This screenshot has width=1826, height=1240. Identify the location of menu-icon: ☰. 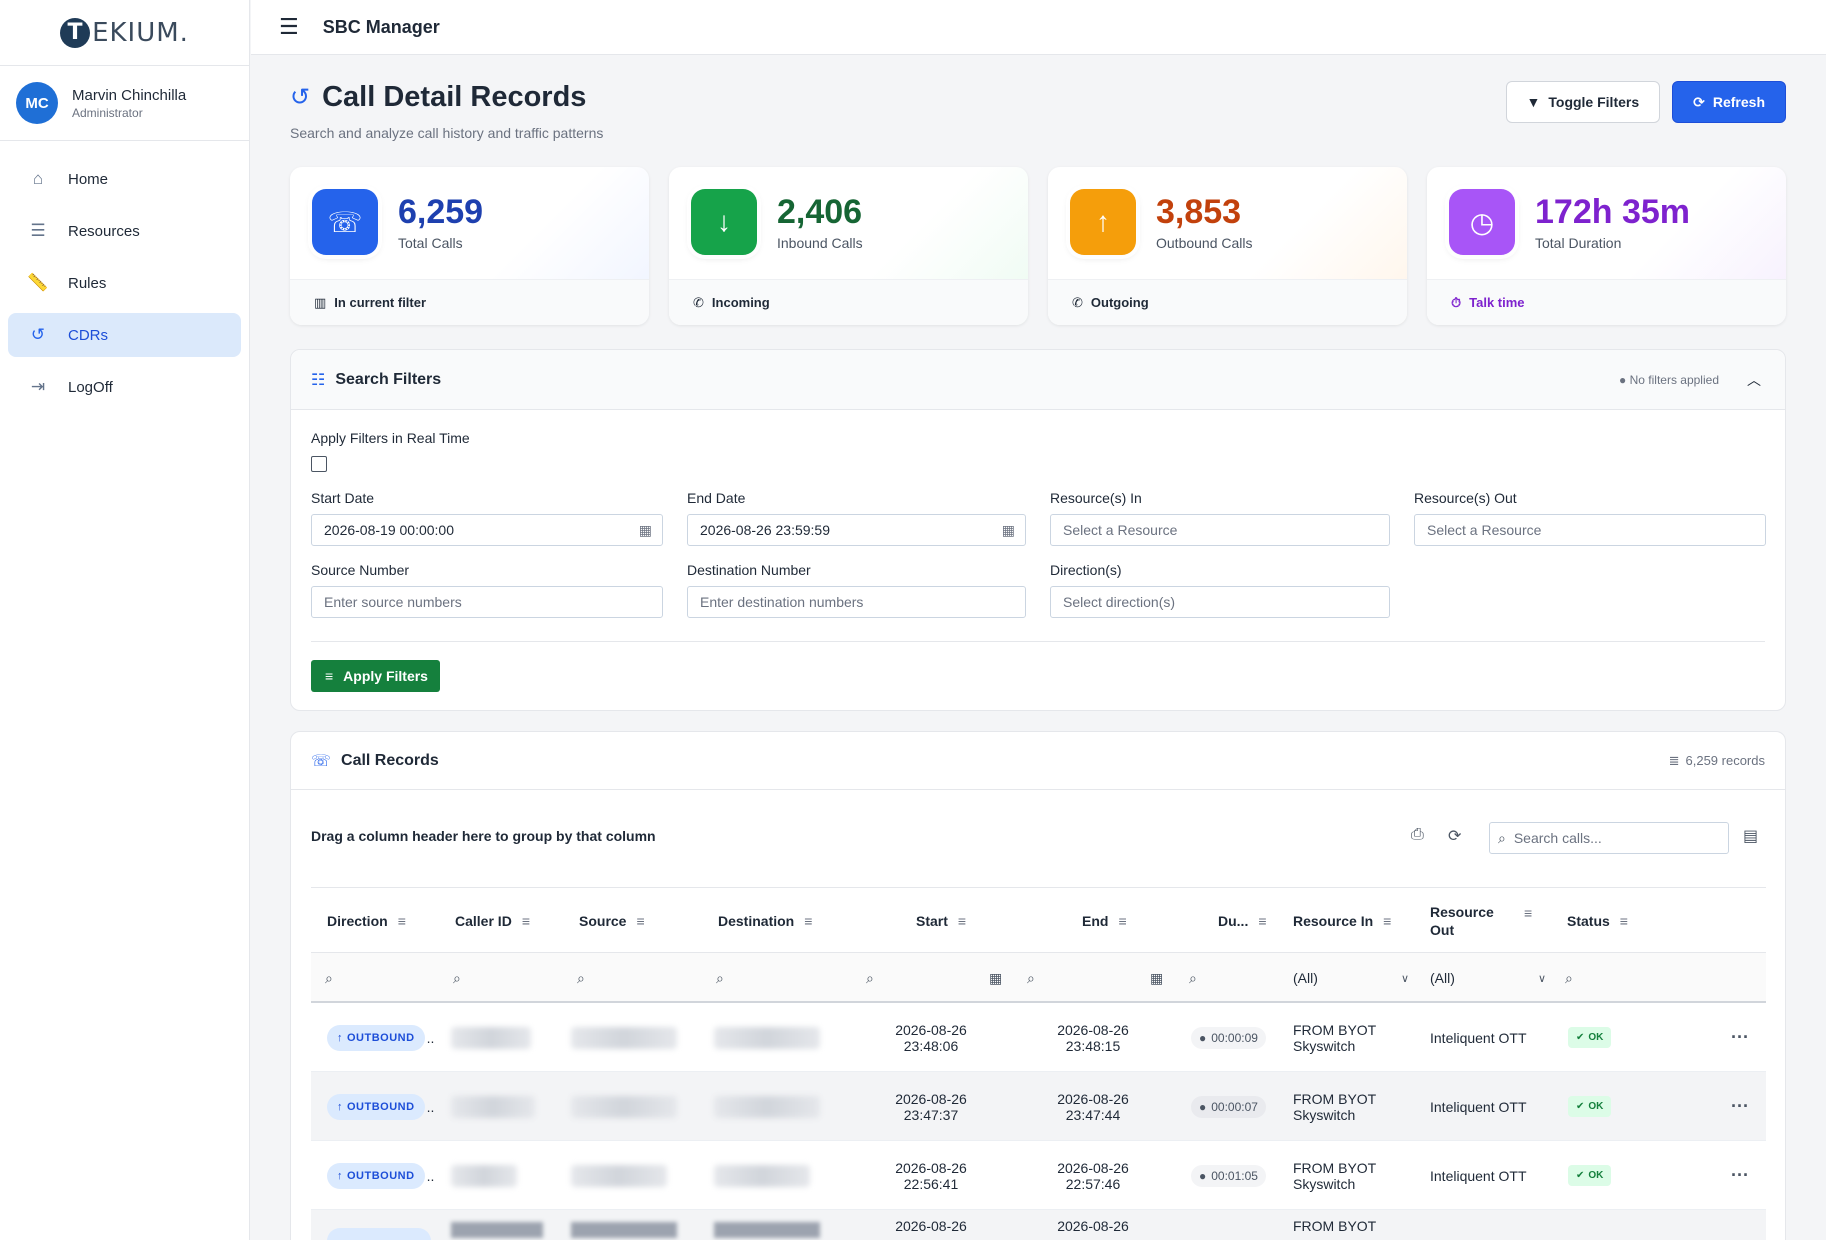
(289, 27).